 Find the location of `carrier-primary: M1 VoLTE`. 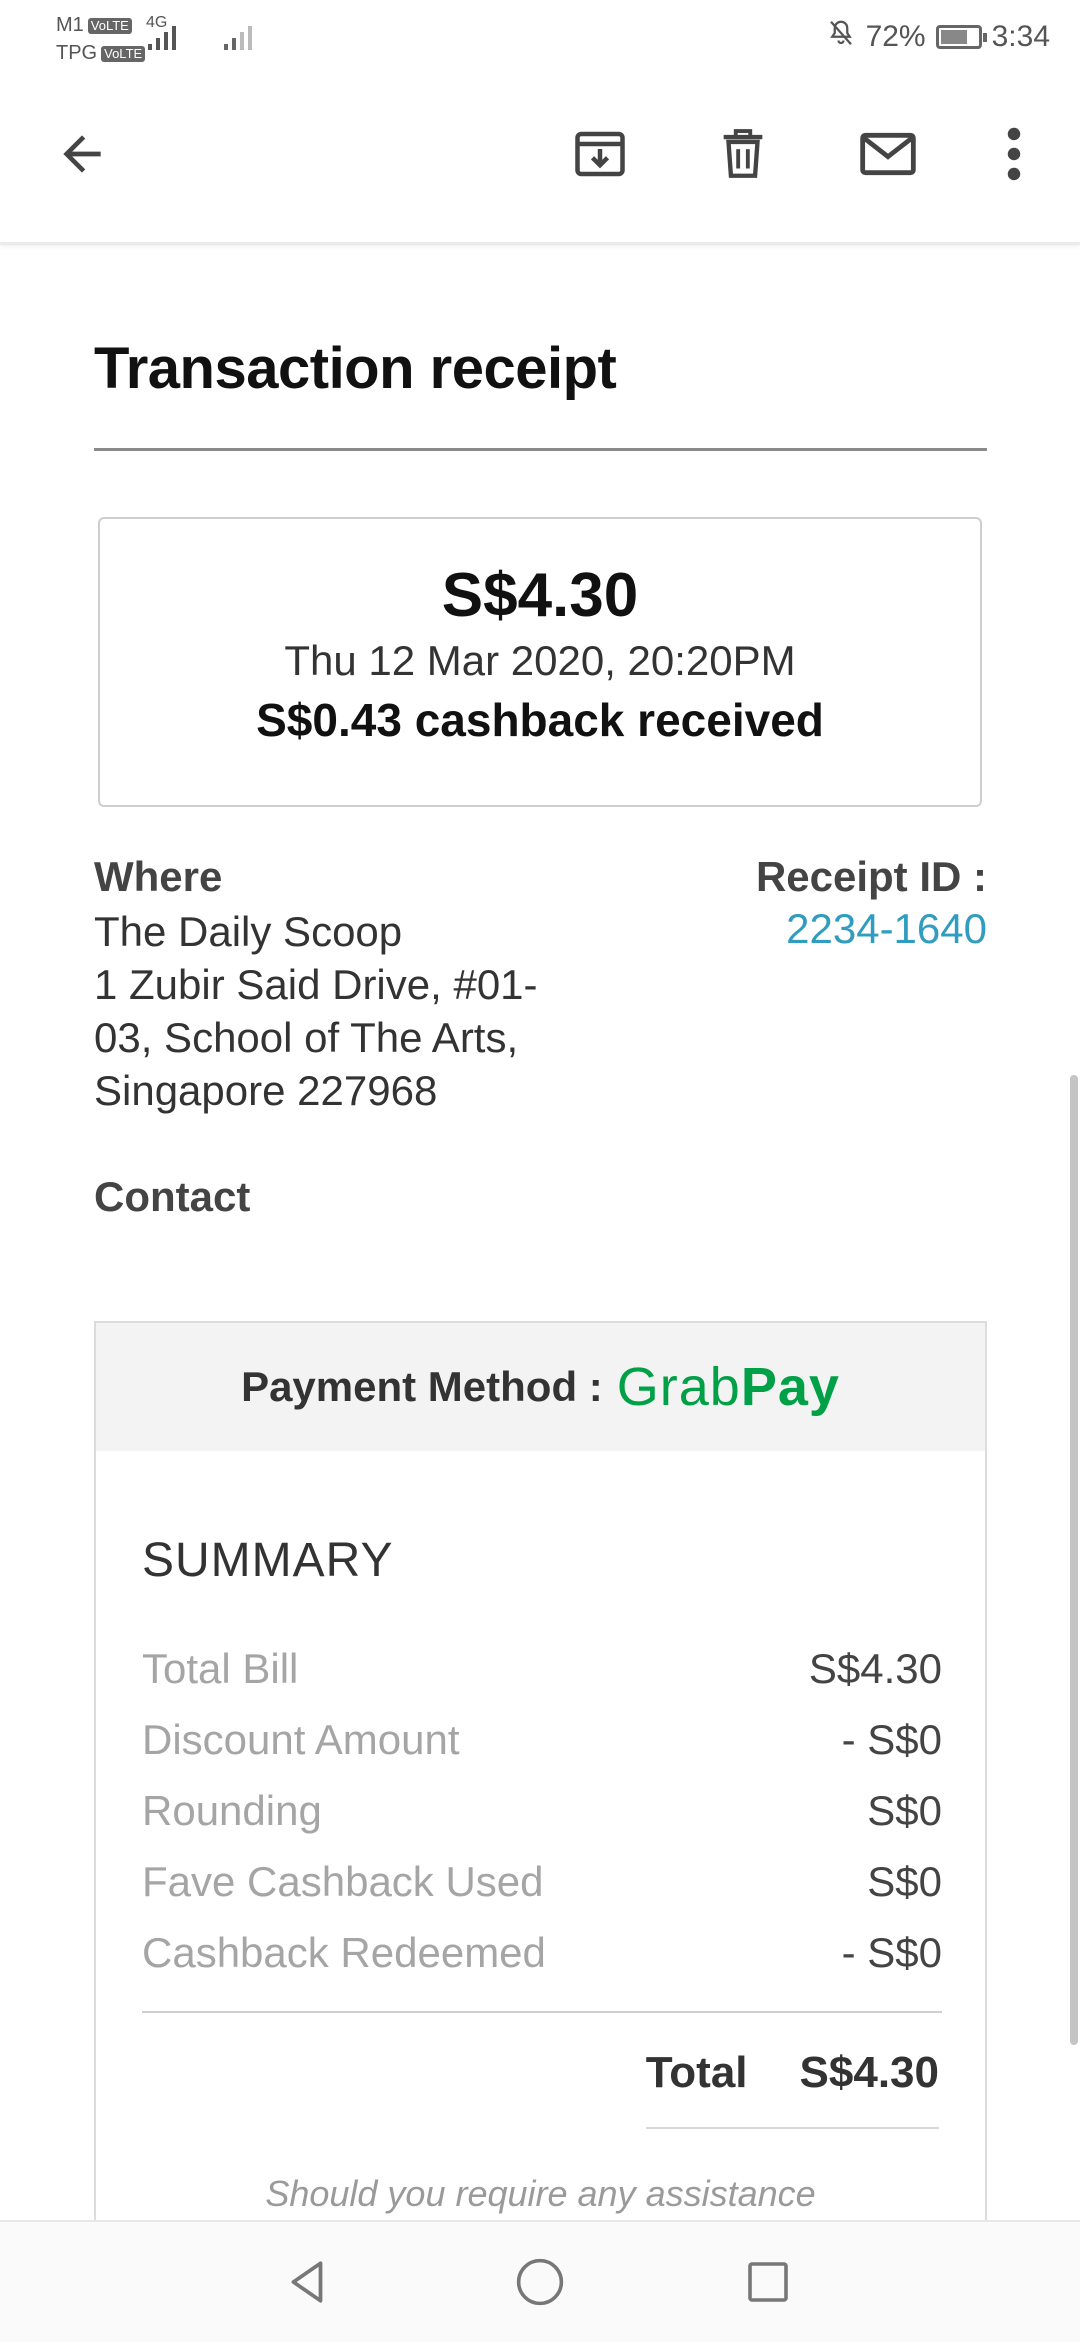

carrier-primary: M1 VoLTE is located at coordinates (94, 25).